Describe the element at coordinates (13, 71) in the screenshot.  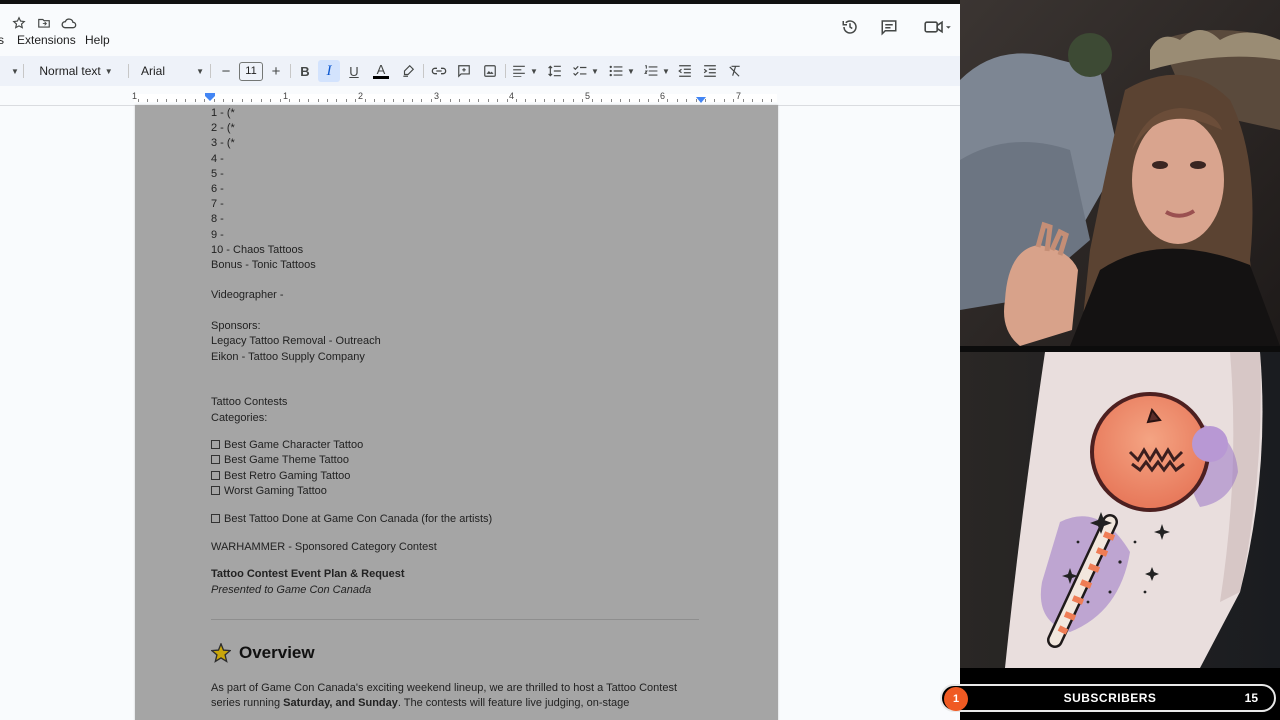
I see `chevron-down-icon: ▼` at that location.